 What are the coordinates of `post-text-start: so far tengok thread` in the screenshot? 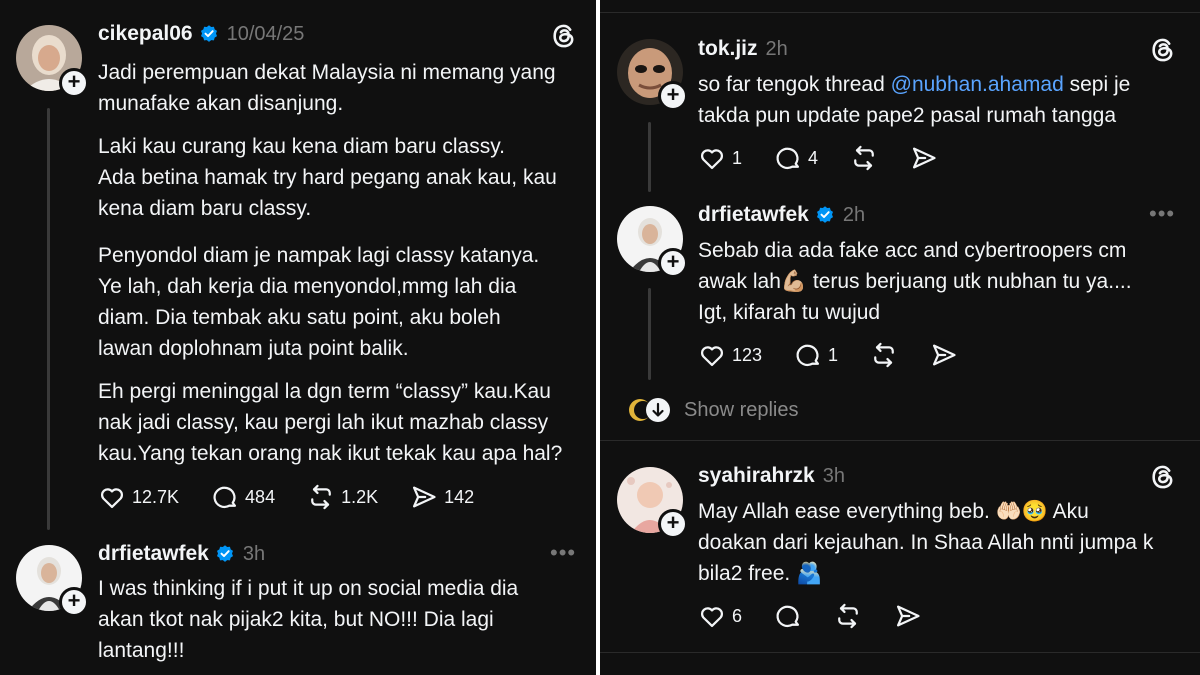 It's located at (794, 84).